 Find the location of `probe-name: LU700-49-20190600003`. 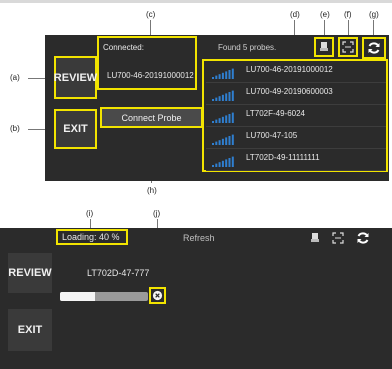

probe-name: LU700-49-20190600003 is located at coordinates (289, 91).